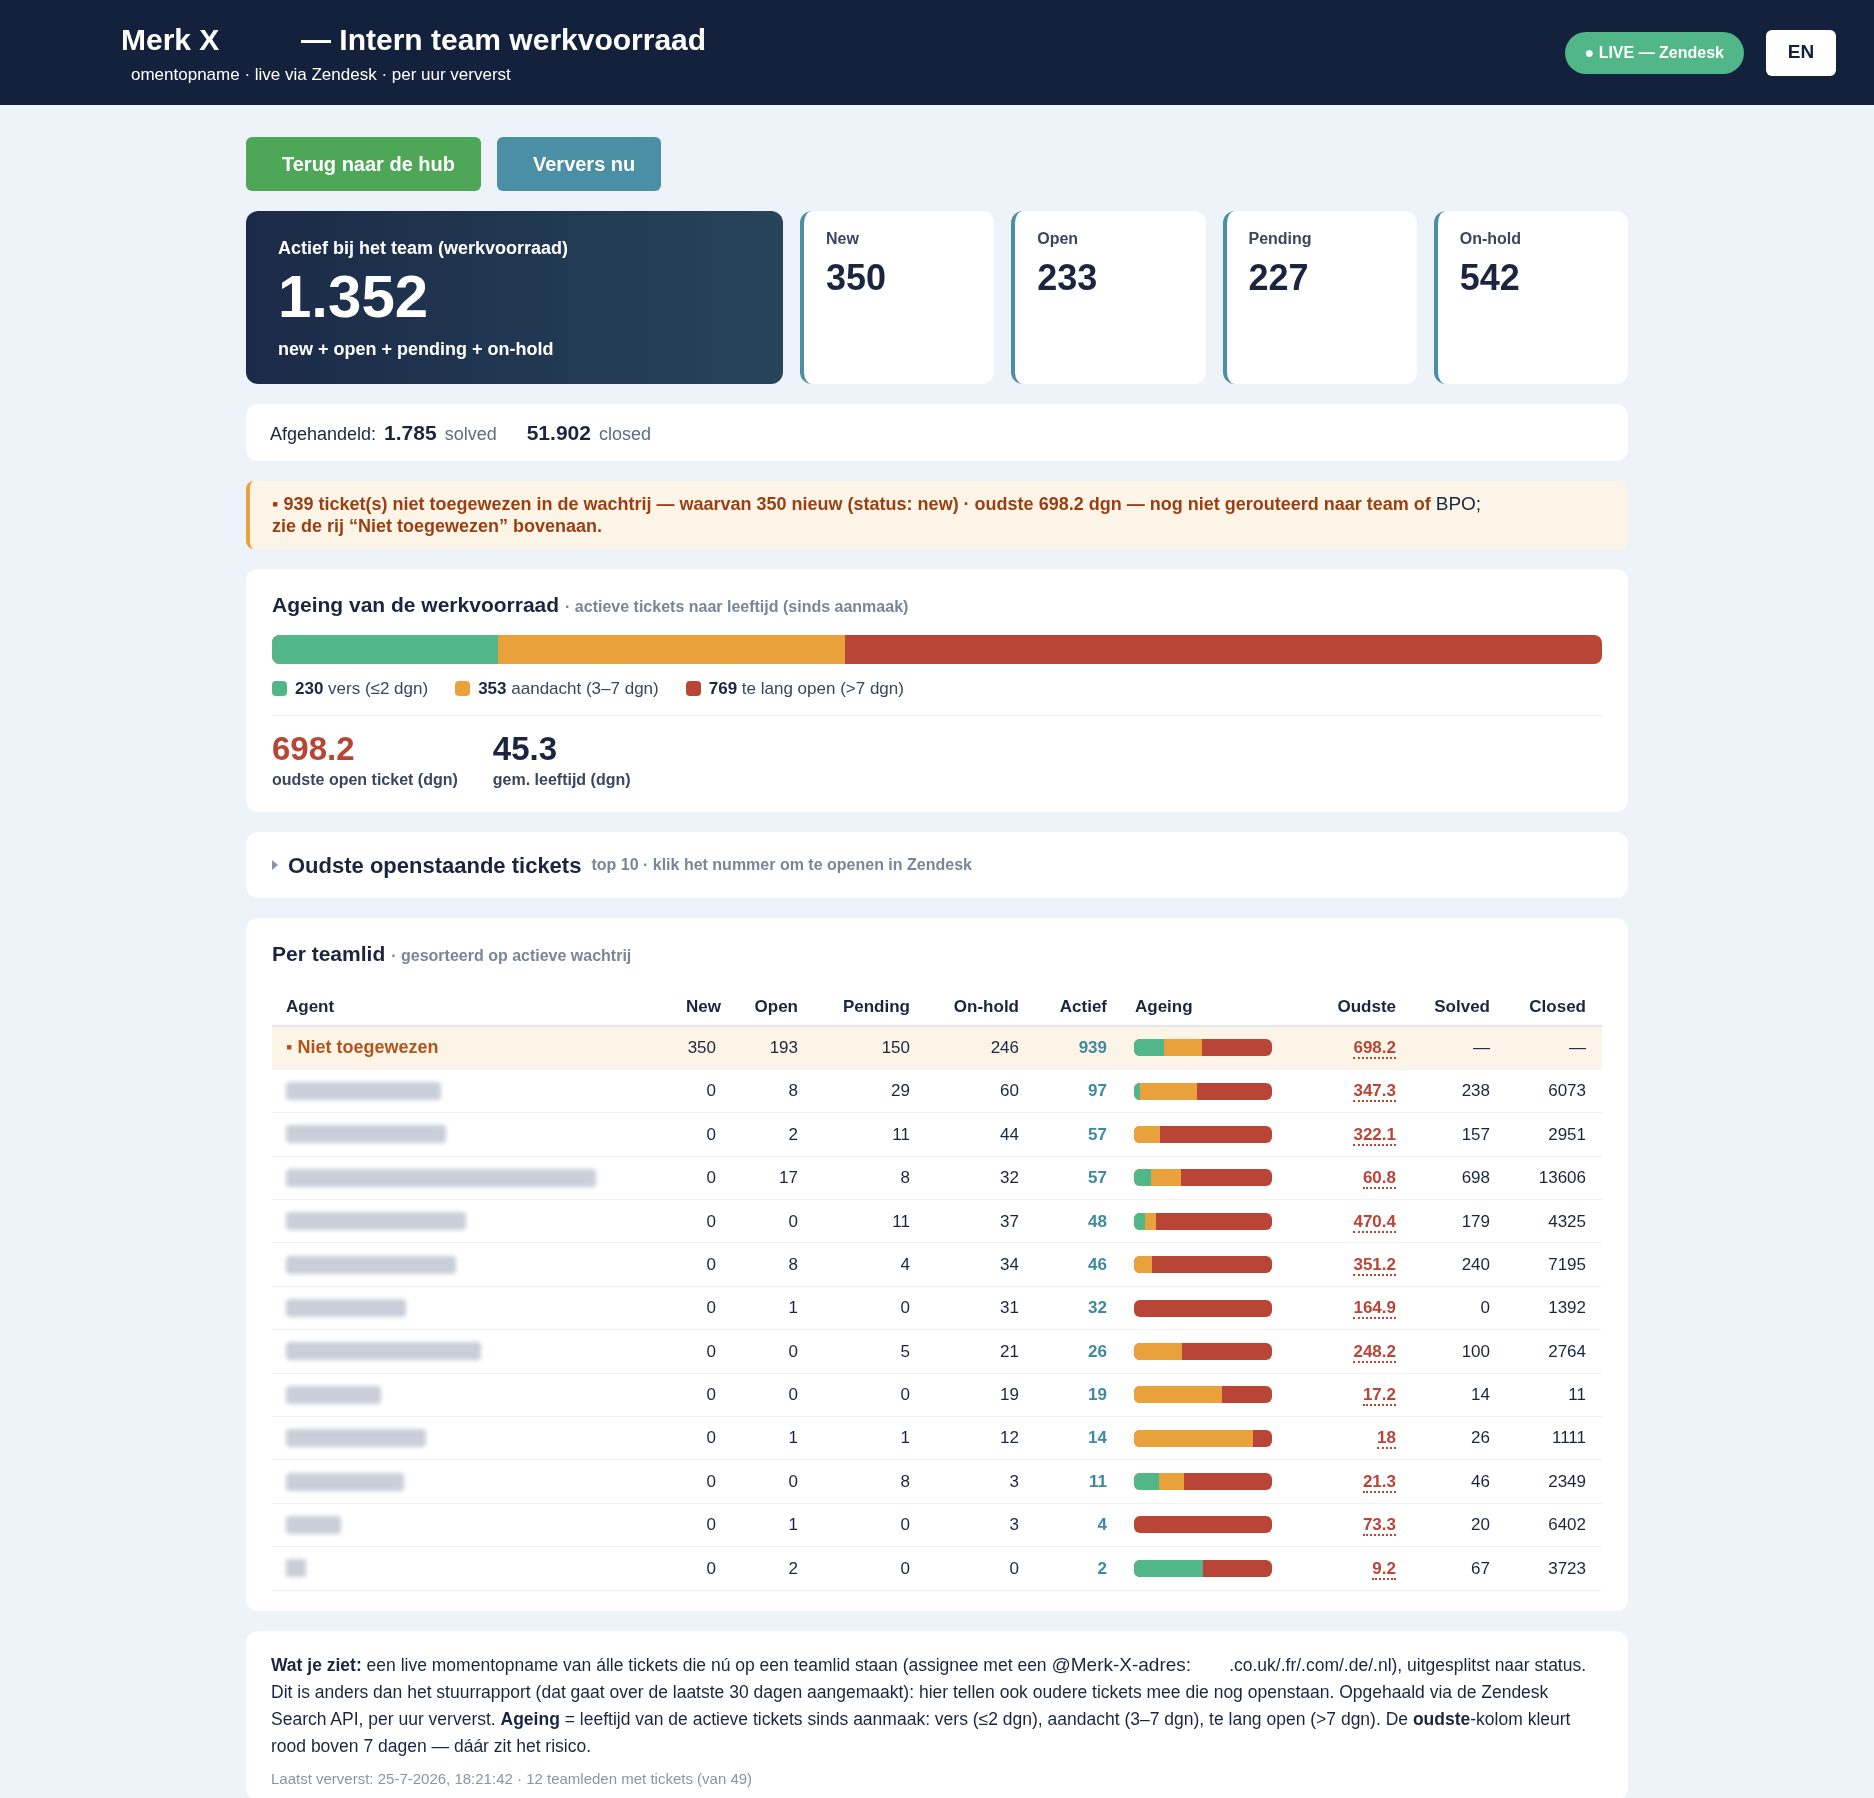  I want to click on live-badge: ● LIVE — Zendesk, so click(1654, 52).